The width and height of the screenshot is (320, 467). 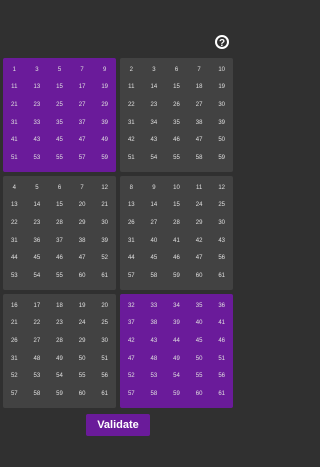 What do you see at coordinates (222, 42) in the screenshot?
I see `help-icon: ?` at bounding box center [222, 42].